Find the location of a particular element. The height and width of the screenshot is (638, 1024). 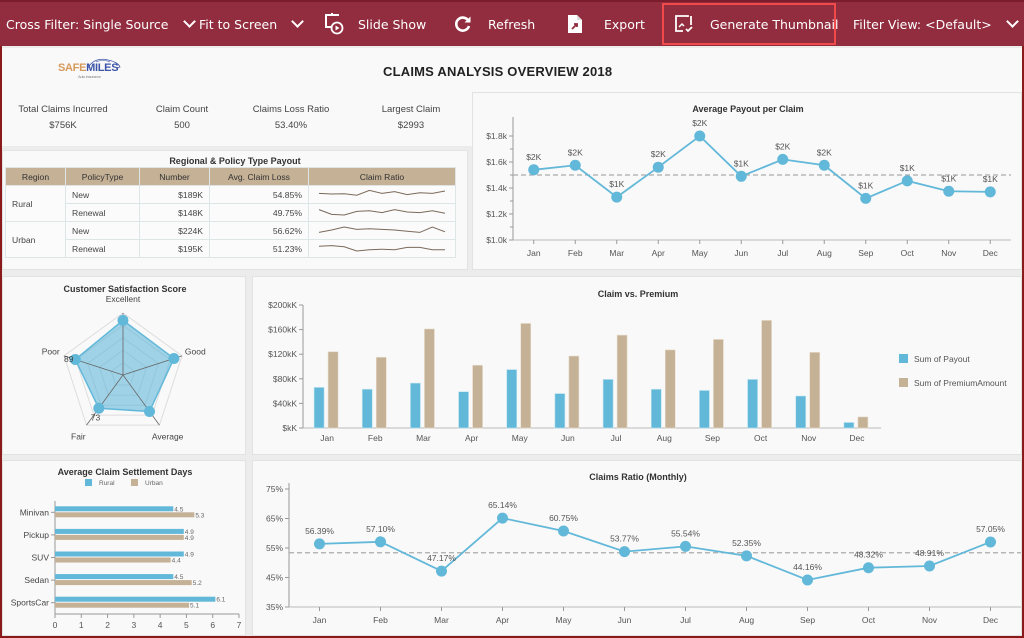

x-tick-label: 4 is located at coordinates (160, 625).